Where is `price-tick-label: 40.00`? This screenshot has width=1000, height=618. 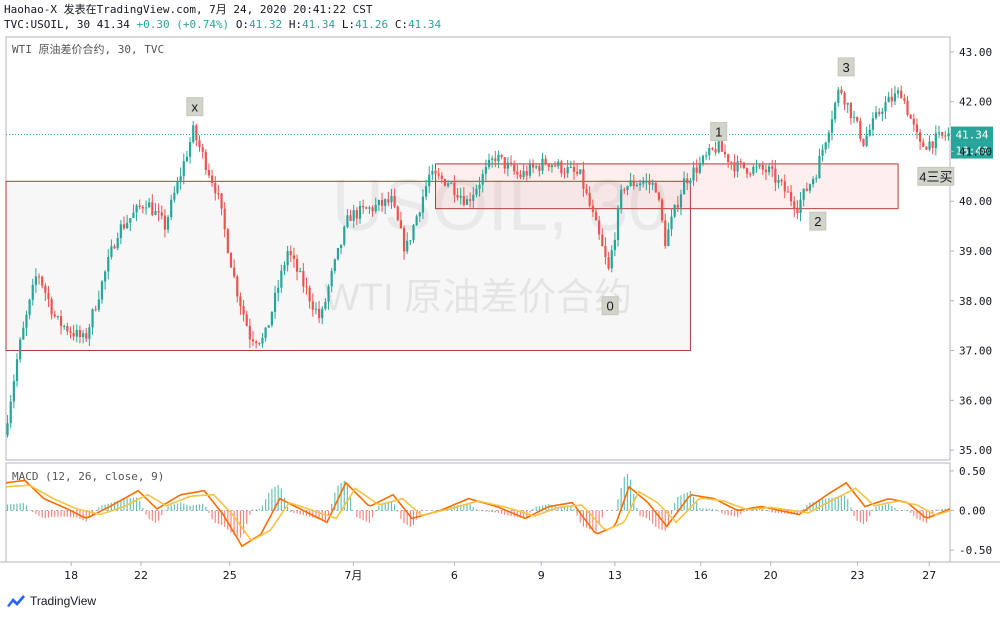
price-tick-label: 40.00 is located at coordinates (975, 201).